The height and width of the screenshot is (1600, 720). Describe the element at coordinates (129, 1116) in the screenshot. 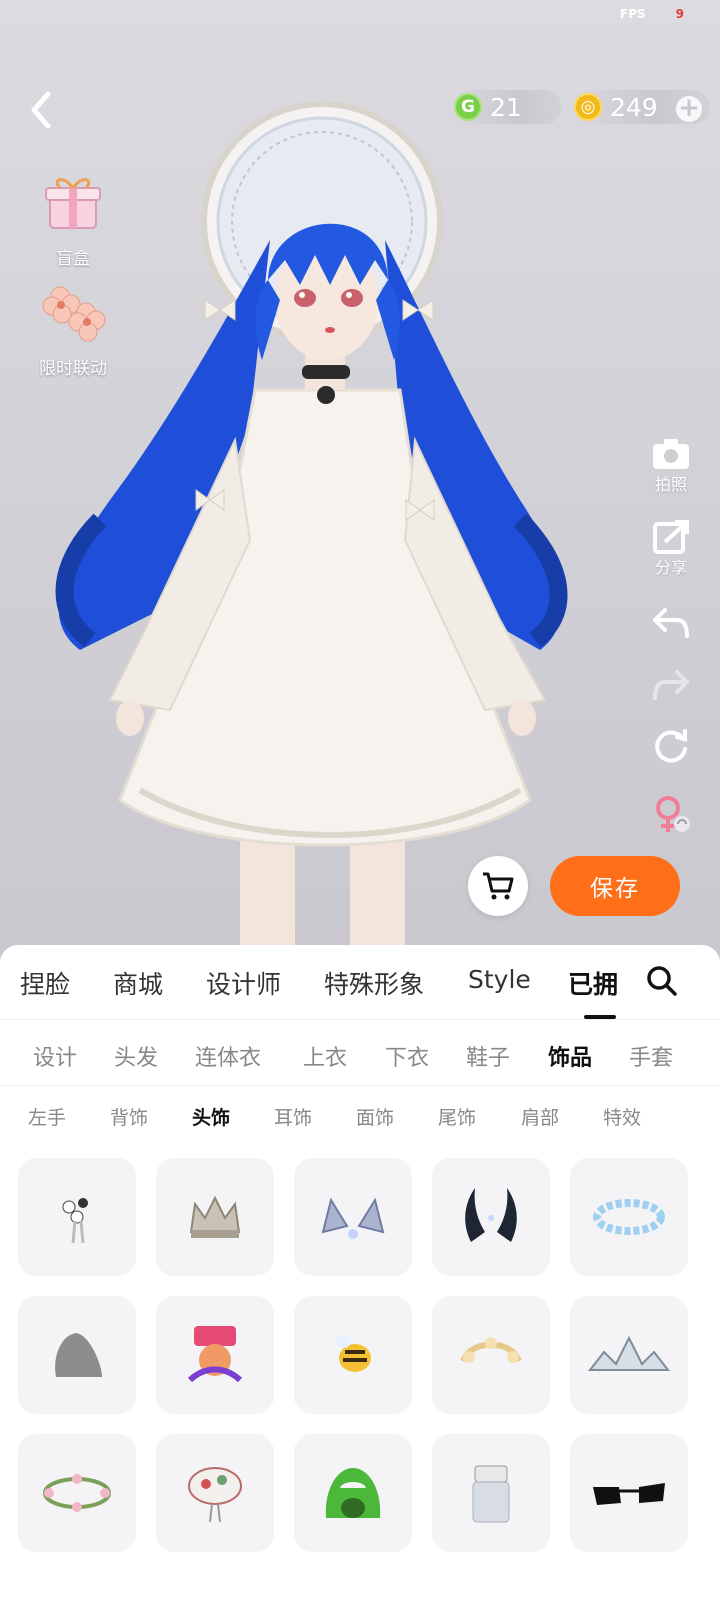

I see `category-back: 背饰` at that location.